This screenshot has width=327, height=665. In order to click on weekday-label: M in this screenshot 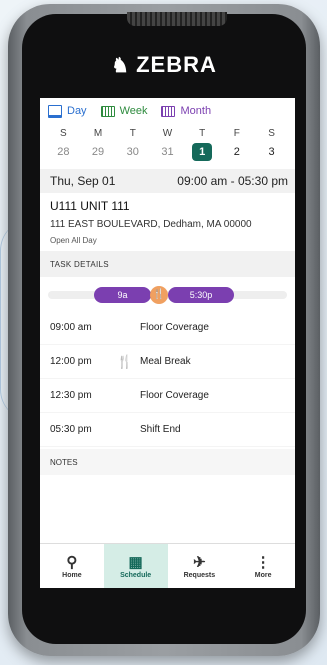, I will do `click(98, 133)`.